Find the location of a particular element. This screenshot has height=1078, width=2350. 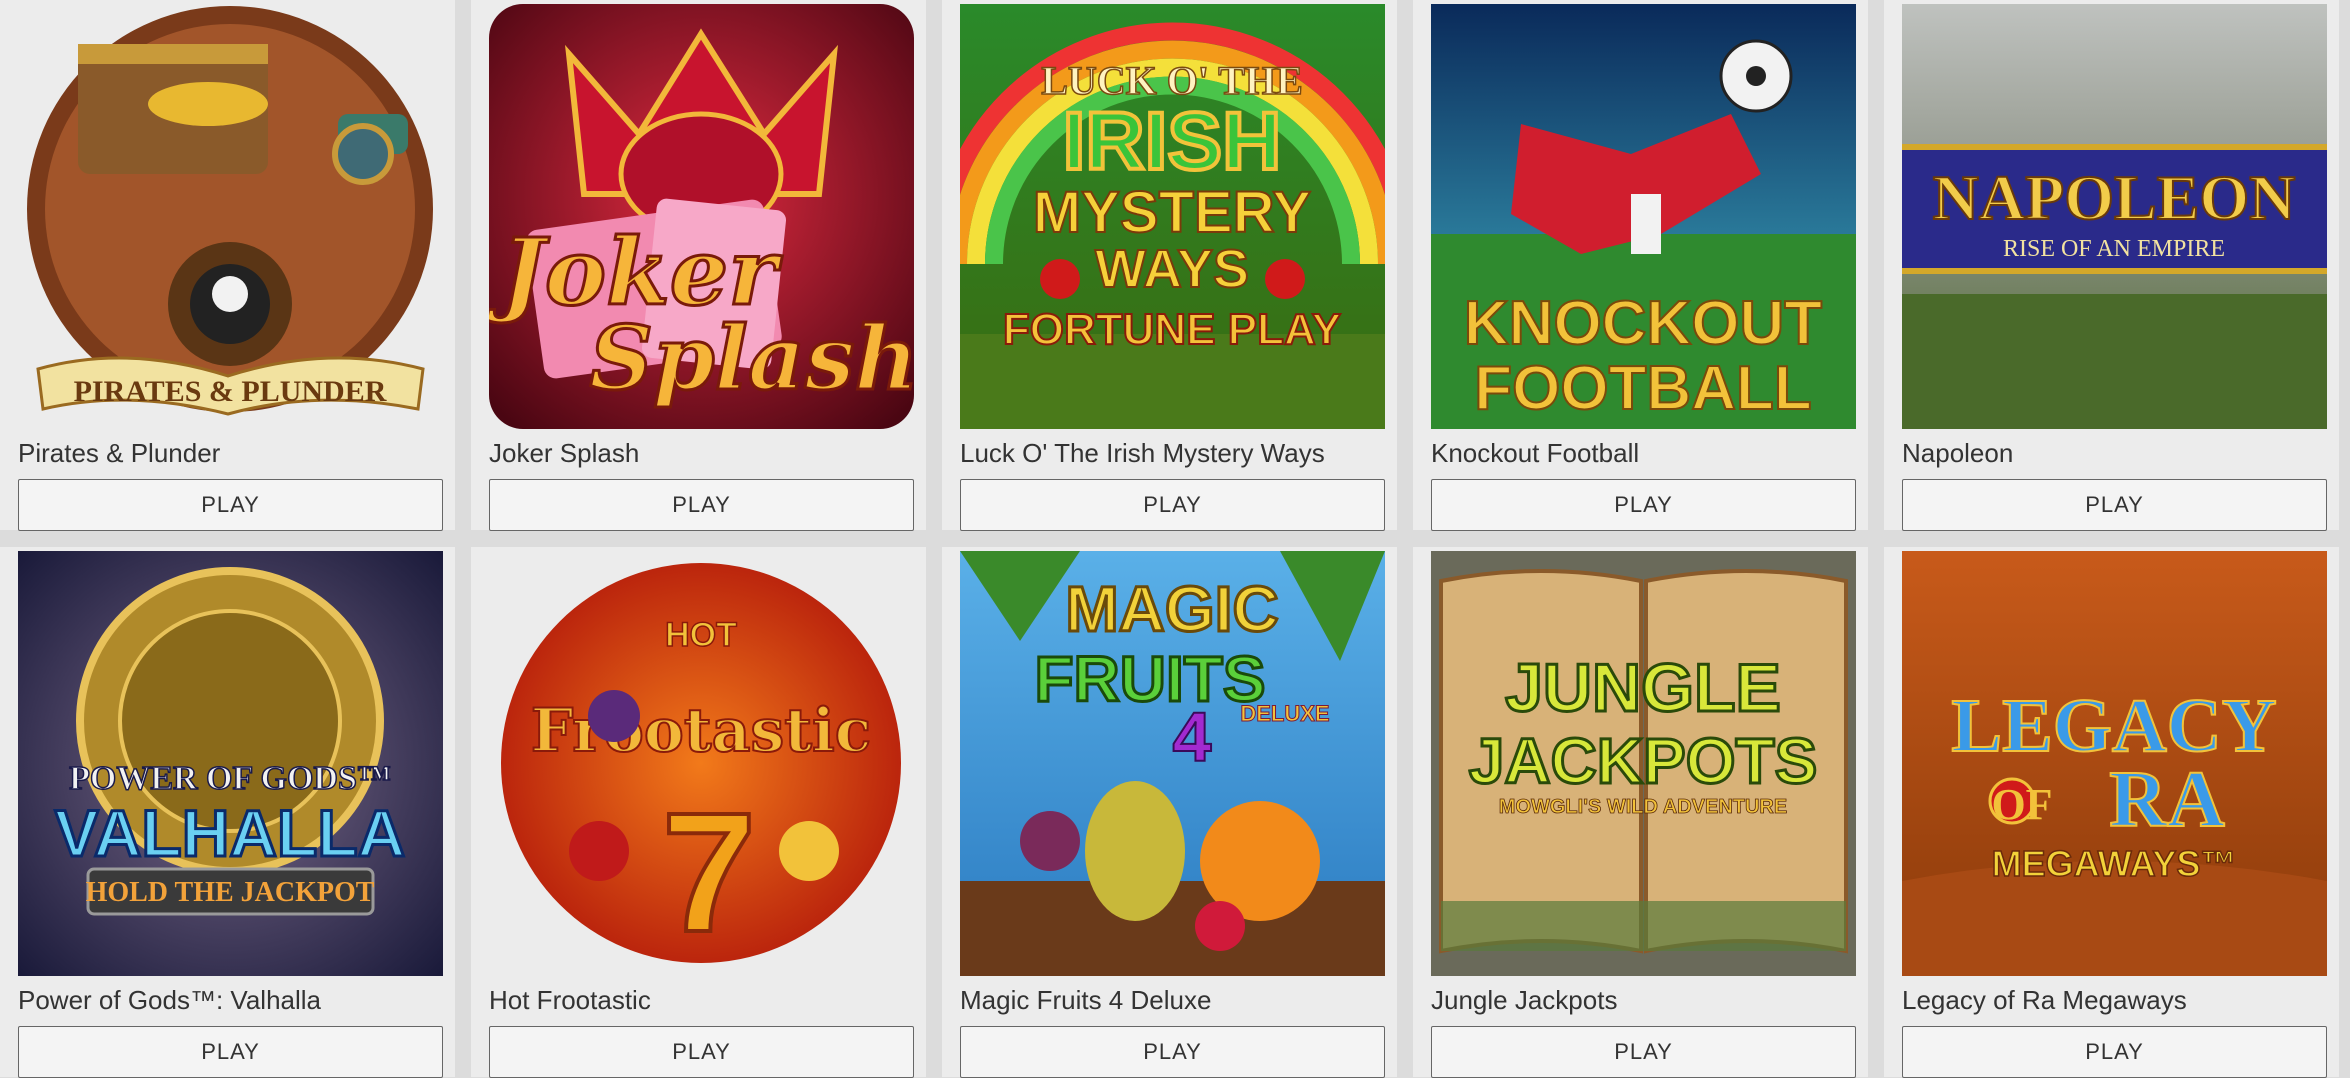

splash-art-text: Splash is located at coordinates (751, 358).